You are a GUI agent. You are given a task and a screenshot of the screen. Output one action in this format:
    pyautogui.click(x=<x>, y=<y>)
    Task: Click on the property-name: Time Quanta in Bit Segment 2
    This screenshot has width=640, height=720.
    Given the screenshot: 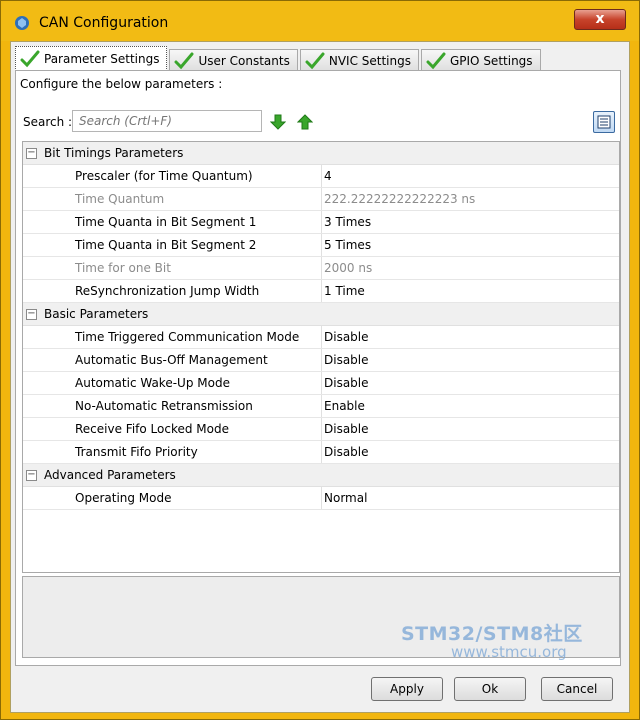 What is the action you would take?
    pyautogui.click(x=166, y=245)
    